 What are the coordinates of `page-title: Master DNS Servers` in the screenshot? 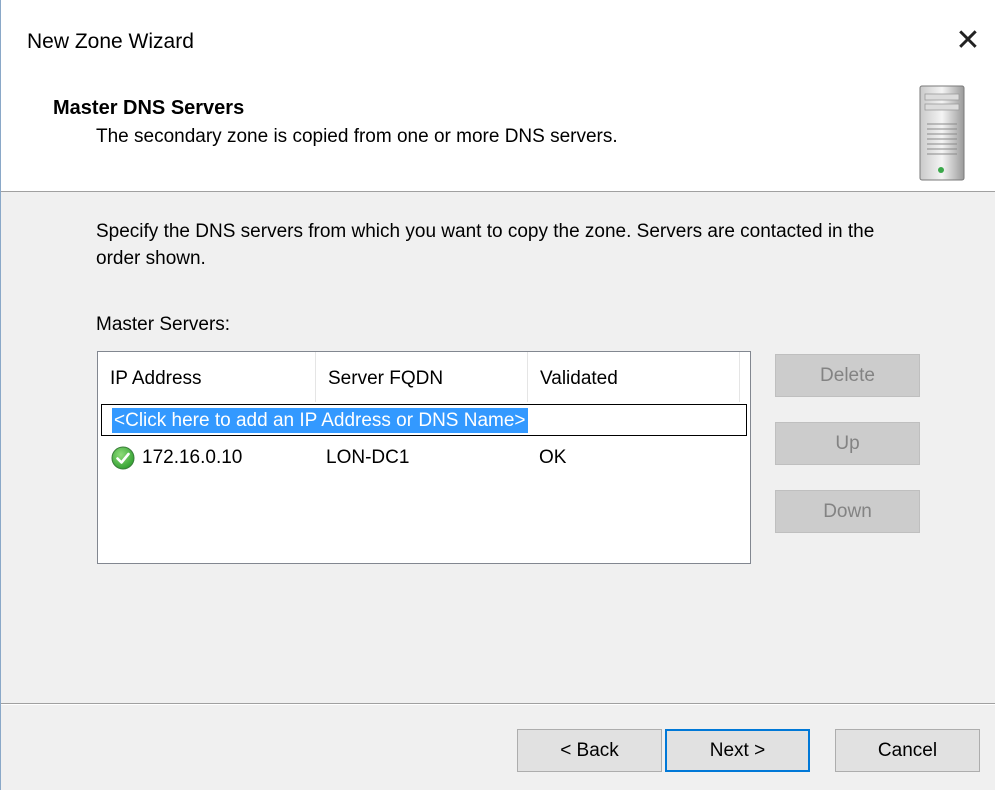 It's located at (149, 108).